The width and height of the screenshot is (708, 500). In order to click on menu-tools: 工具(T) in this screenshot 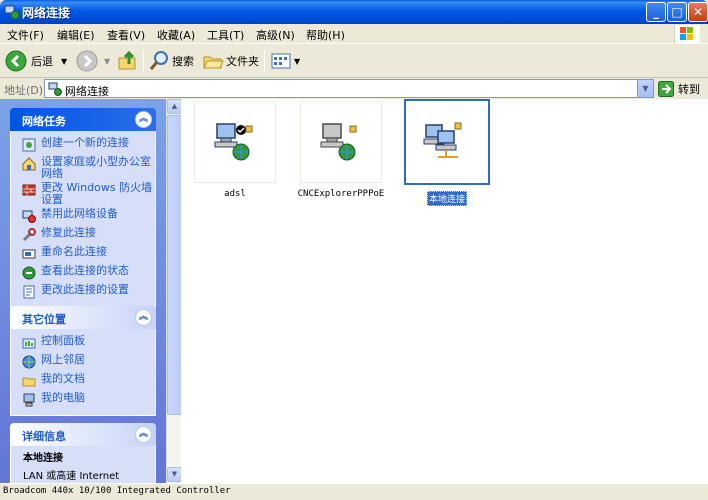, I will do `click(225, 35)`.